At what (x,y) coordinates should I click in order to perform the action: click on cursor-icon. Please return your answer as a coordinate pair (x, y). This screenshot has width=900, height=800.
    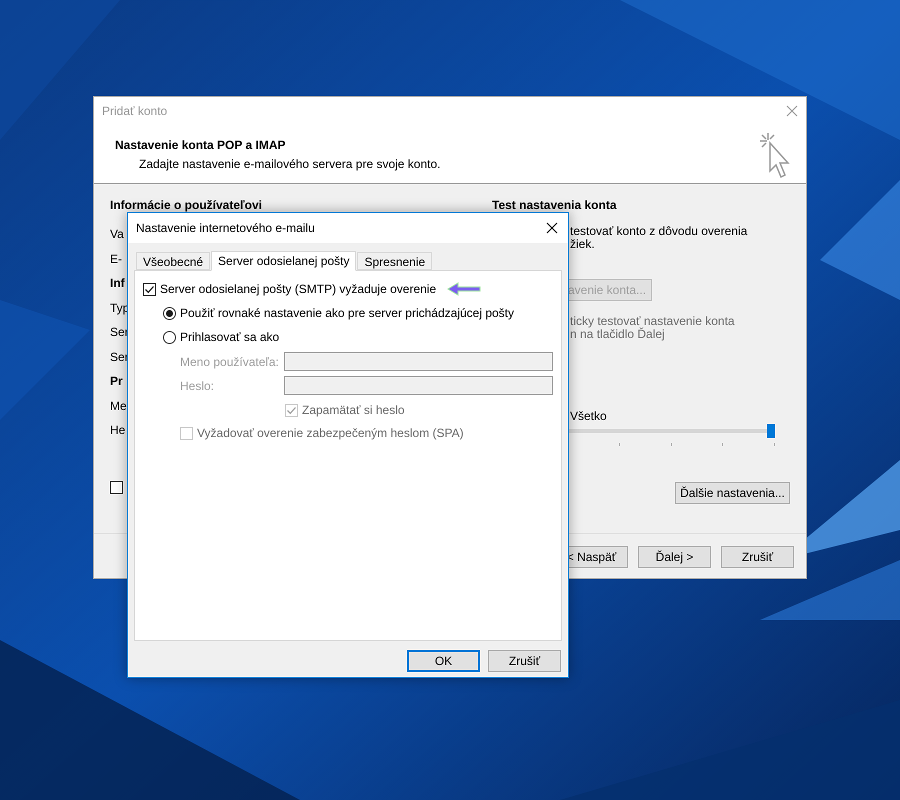
    Looking at the image, I should click on (775, 156).